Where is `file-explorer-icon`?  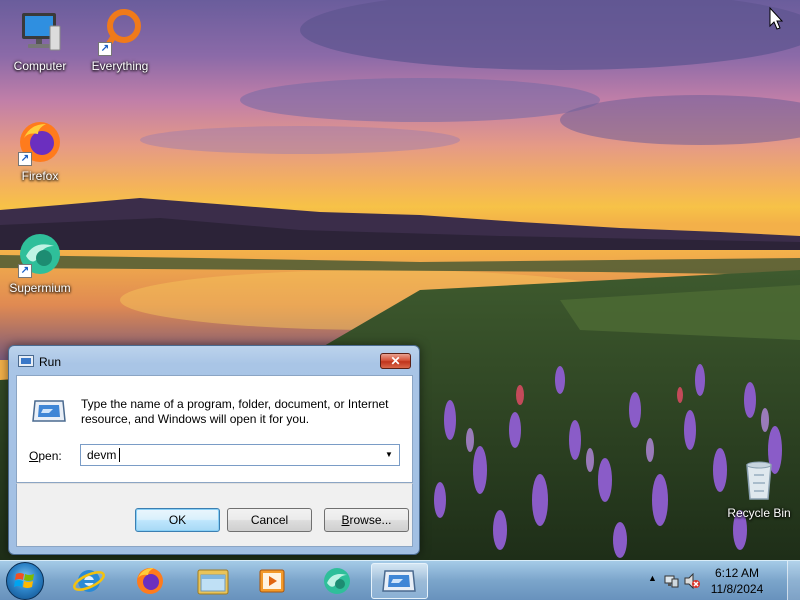 file-explorer-icon is located at coordinates (213, 582).